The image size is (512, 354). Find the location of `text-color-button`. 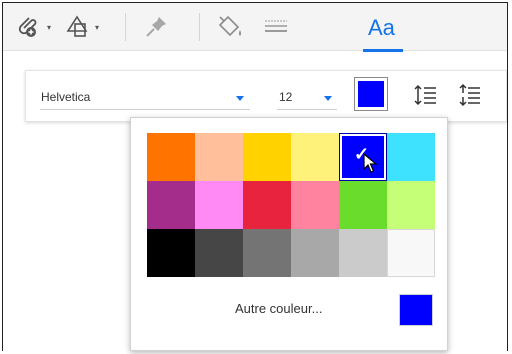

text-color-button is located at coordinates (371, 94).